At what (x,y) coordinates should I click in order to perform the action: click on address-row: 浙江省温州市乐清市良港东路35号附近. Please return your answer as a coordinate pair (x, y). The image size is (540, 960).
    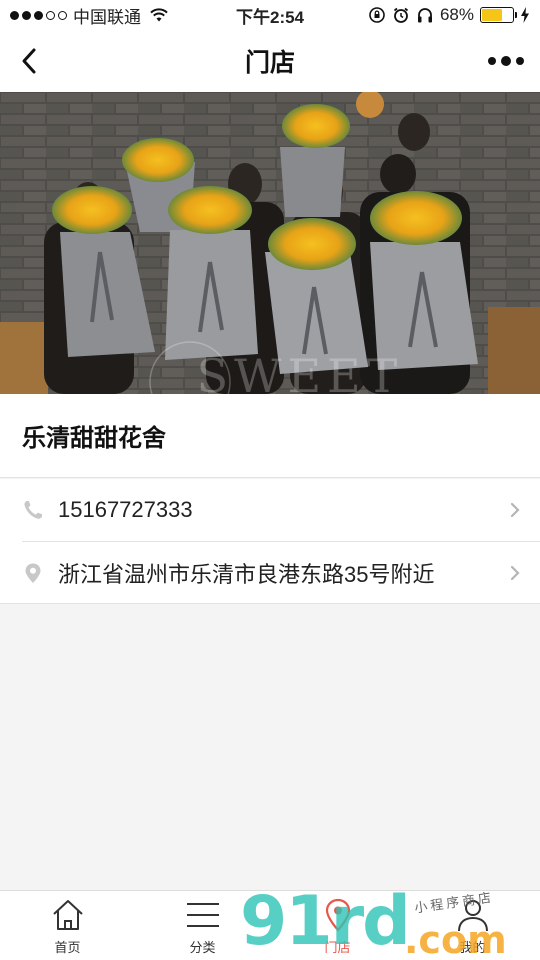
    Looking at the image, I should click on (281, 572).